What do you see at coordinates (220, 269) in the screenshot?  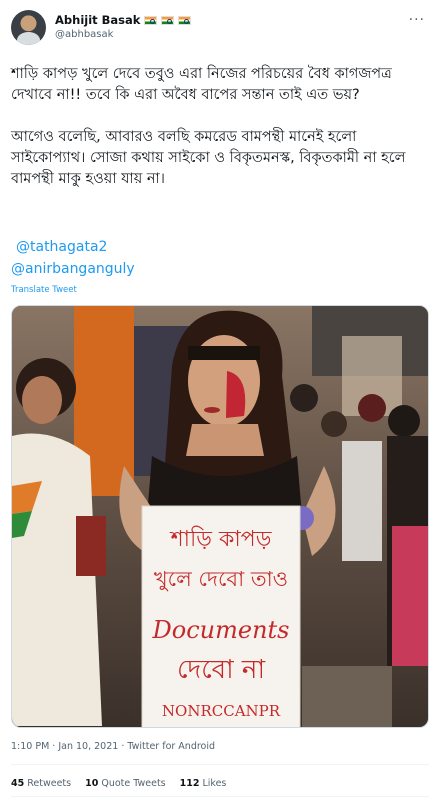 I see `mention-link: @anirbanganguly` at bounding box center [220, 269].